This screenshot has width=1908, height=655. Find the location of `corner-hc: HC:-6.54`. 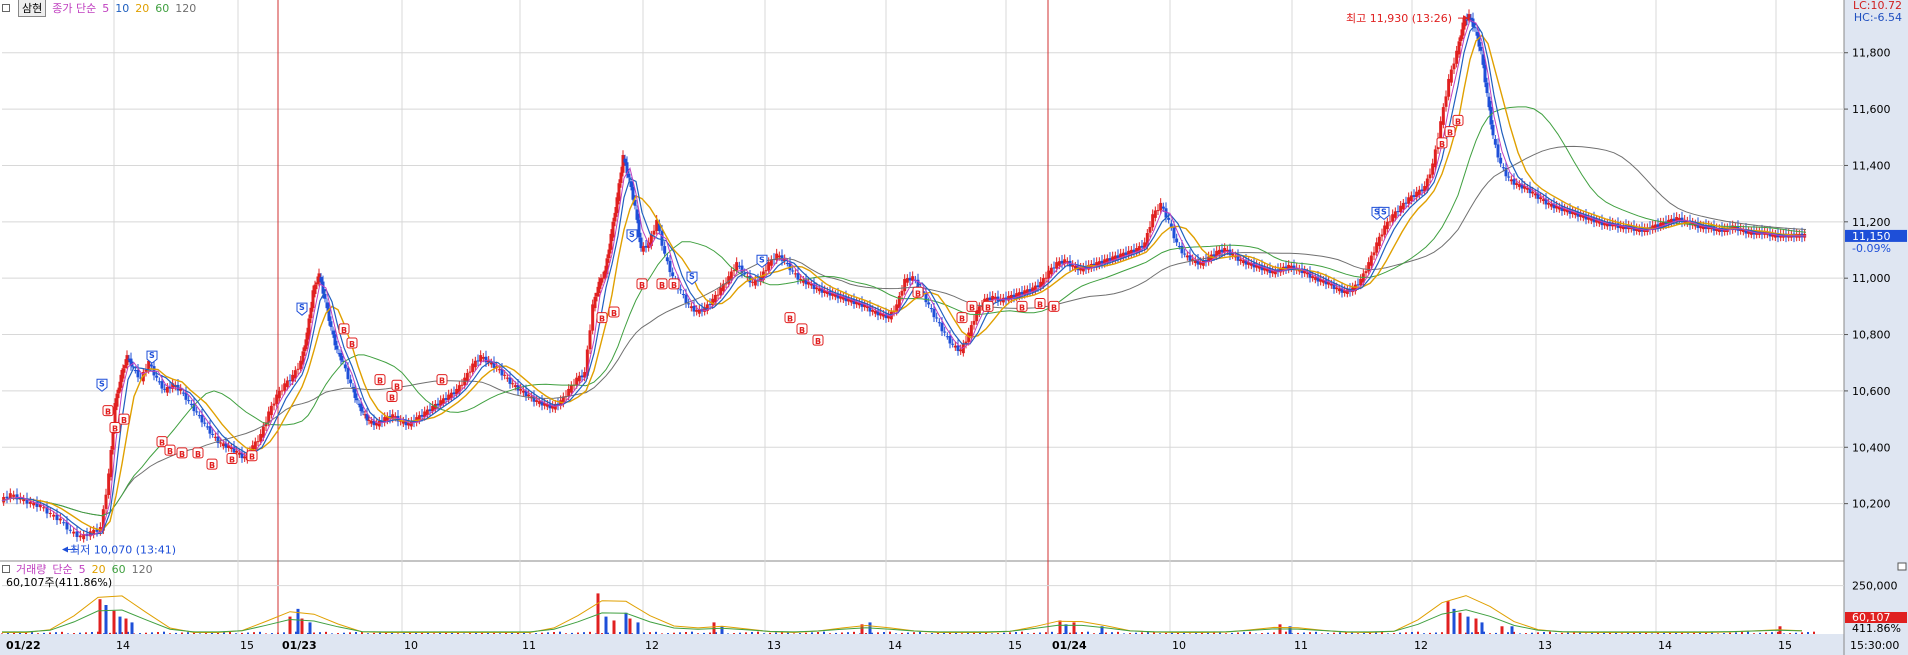

corner-hc: HC:-6.54 is located at coordinates (1877, 17).